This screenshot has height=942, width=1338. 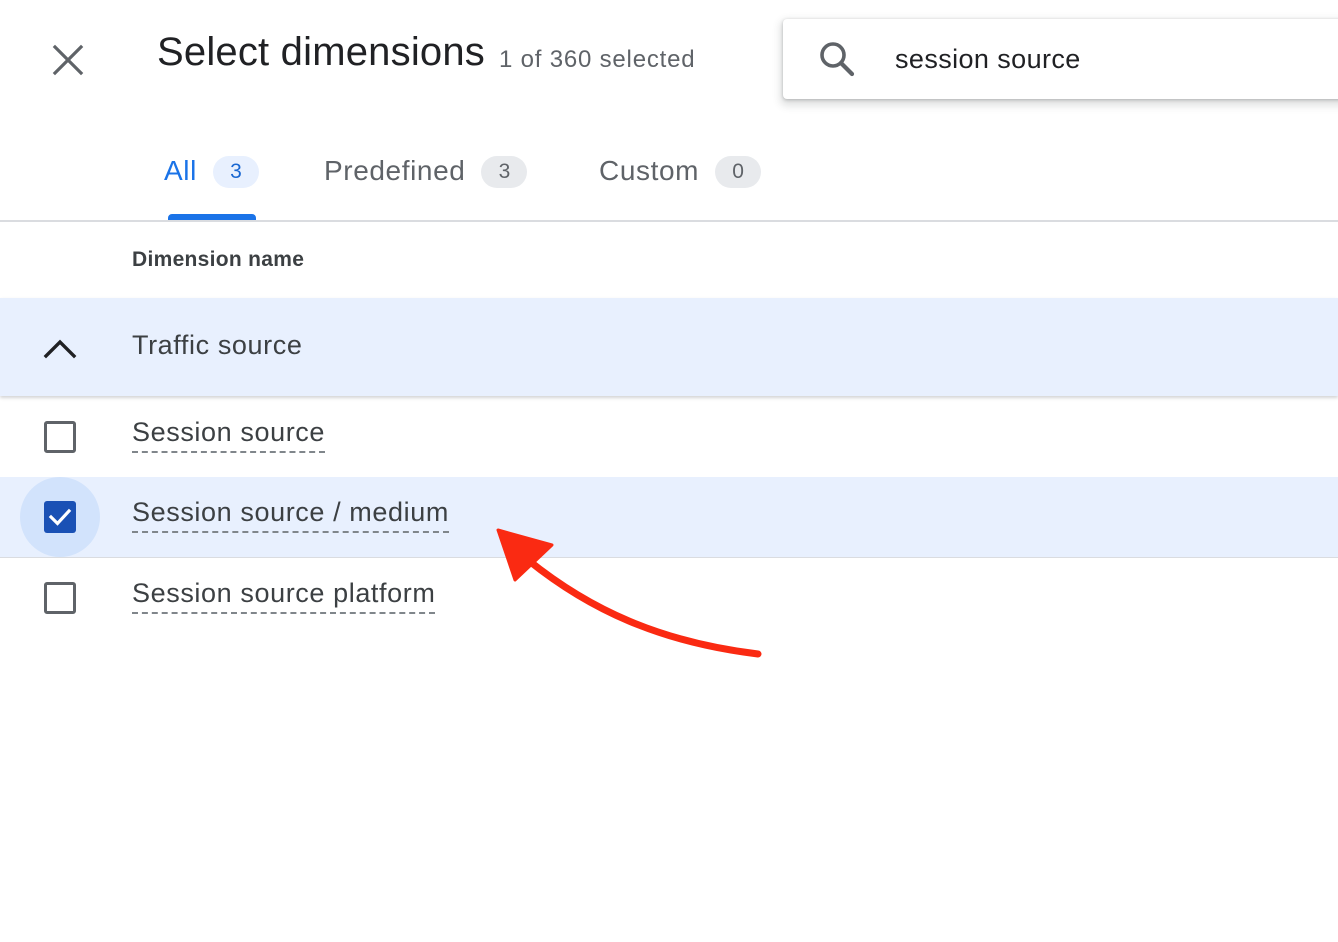 I want to click on dimension-row: Session source, so click(x=669, y=437).